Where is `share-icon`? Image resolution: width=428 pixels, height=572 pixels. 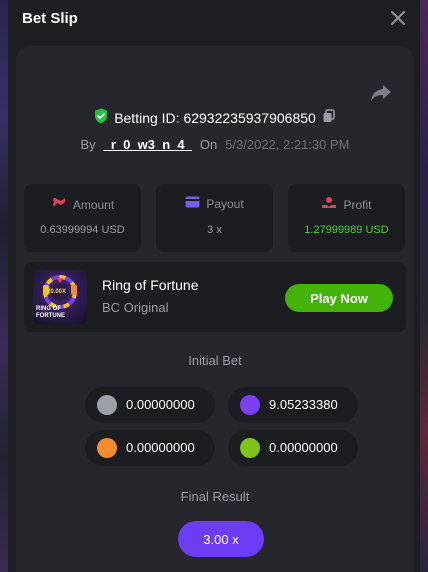
share-icon is located at coordinates (381, 93).